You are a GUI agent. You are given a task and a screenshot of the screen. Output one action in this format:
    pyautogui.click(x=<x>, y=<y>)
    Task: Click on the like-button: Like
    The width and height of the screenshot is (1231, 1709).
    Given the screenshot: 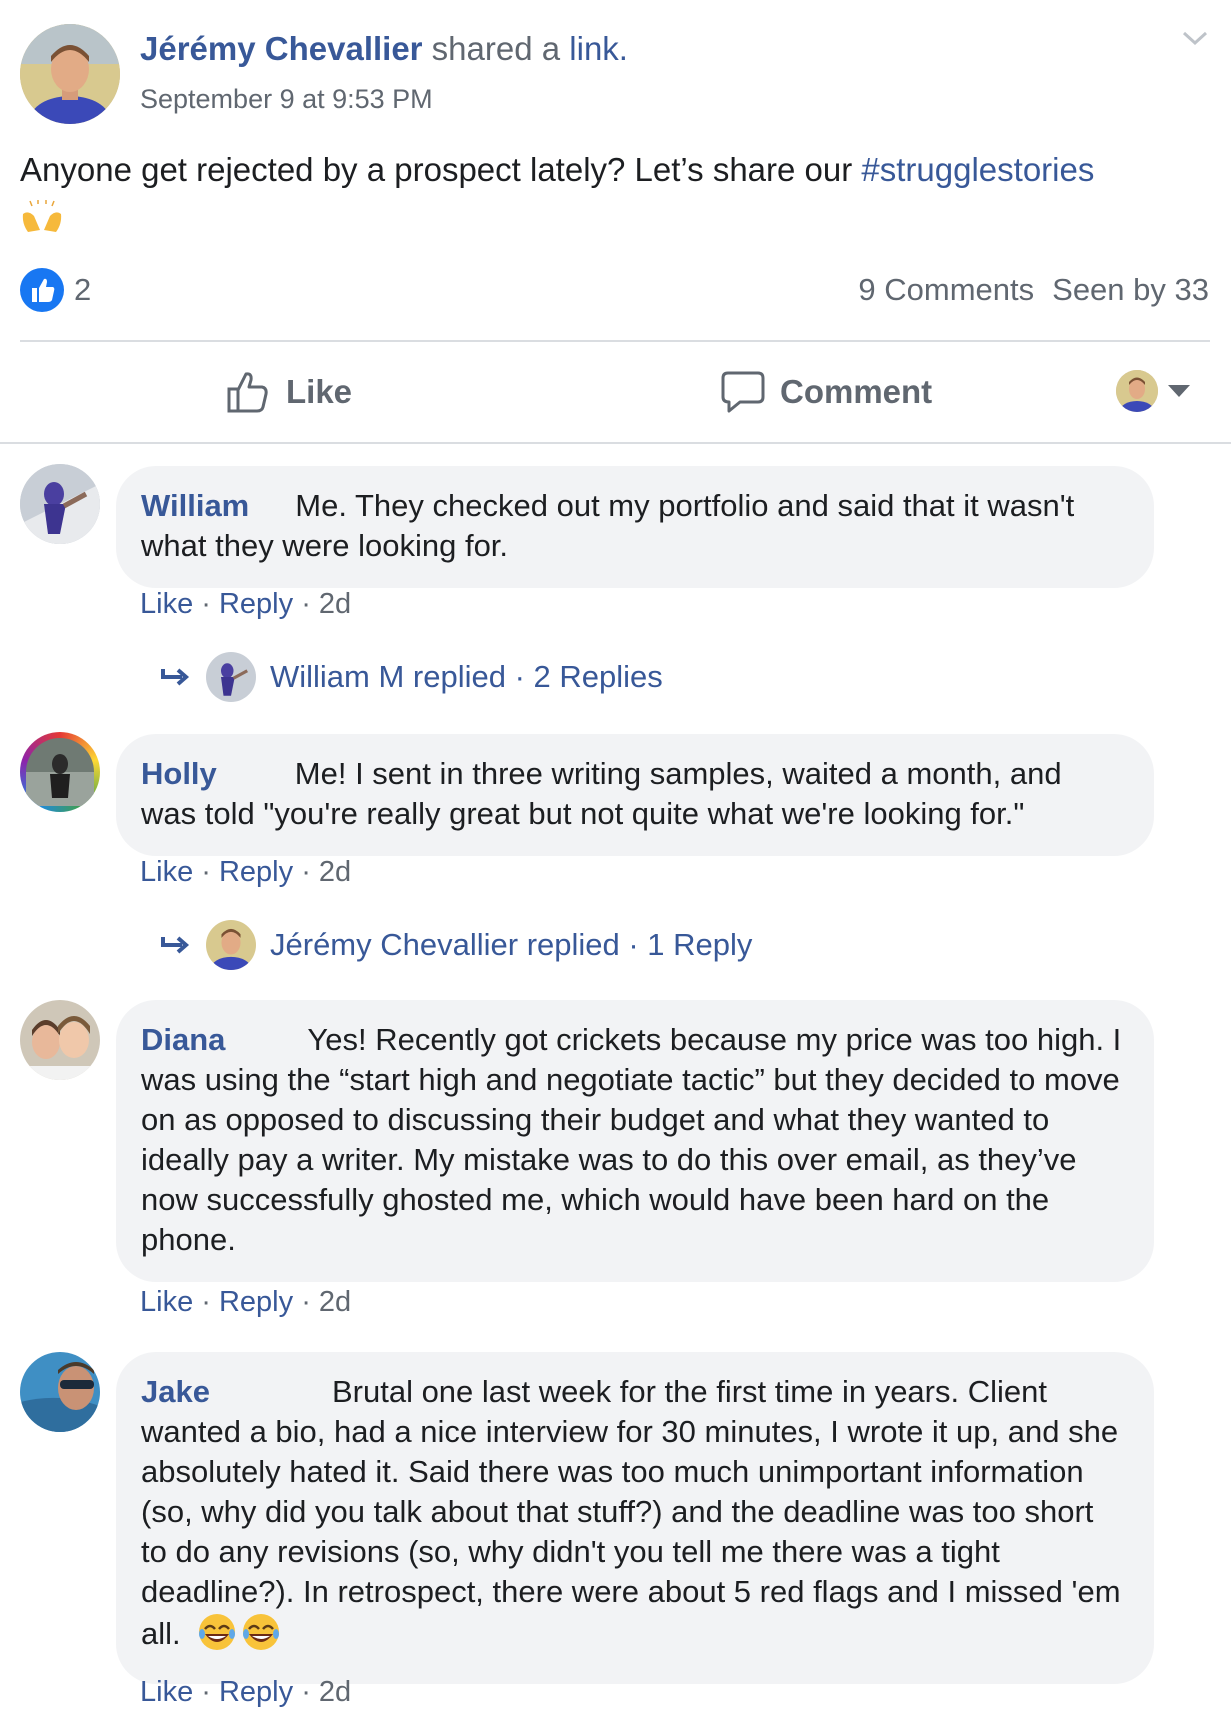 What is the action you would take?
    pyautogui.click(x=288, y=392)
    